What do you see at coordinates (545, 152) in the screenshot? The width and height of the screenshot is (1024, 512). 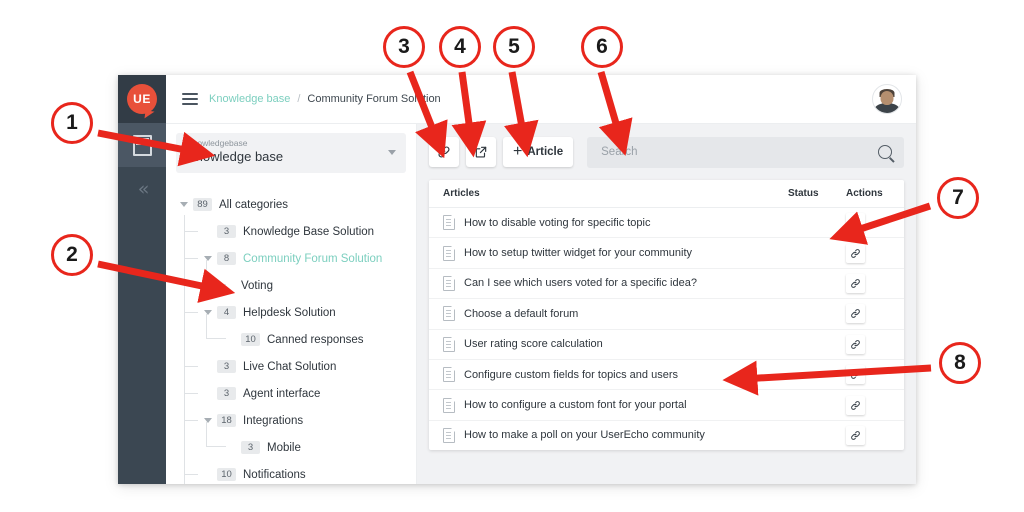 I see `add-article-label: Article` at bounding box center [545, 152].